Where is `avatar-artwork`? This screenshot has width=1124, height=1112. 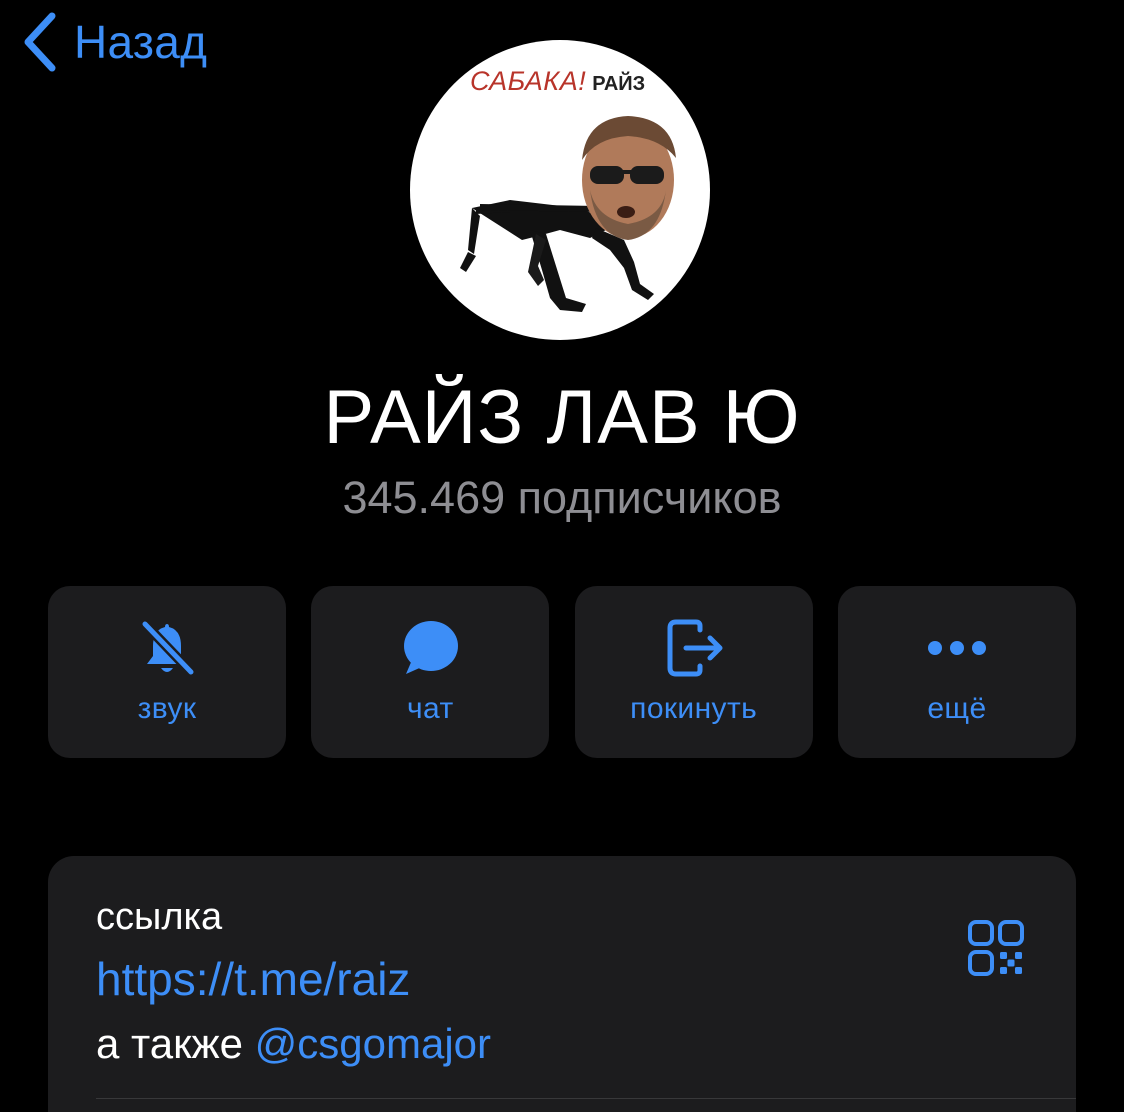 avatar-artwork is located at coordinates (568, 214).